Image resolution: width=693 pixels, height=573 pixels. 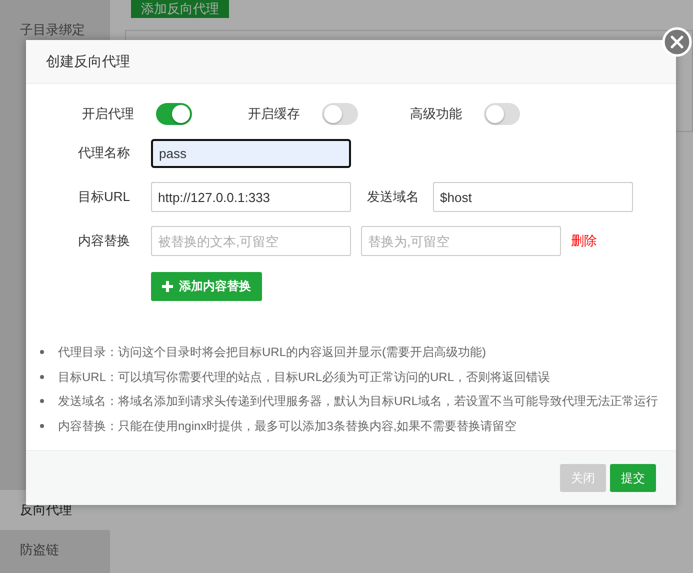 I want to click on field-label: 发送域名, so click(x=393, y=197).